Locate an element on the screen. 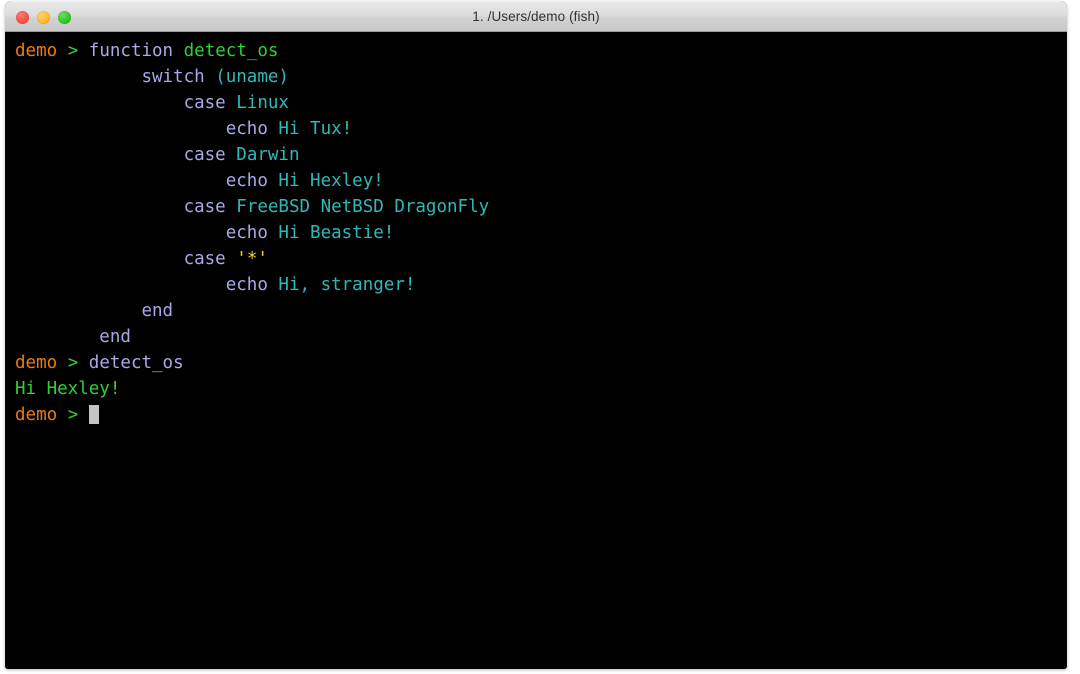 The height and width of the screenshot is (674, 1080). traffic-light-group is located at coordinates (43, 17).